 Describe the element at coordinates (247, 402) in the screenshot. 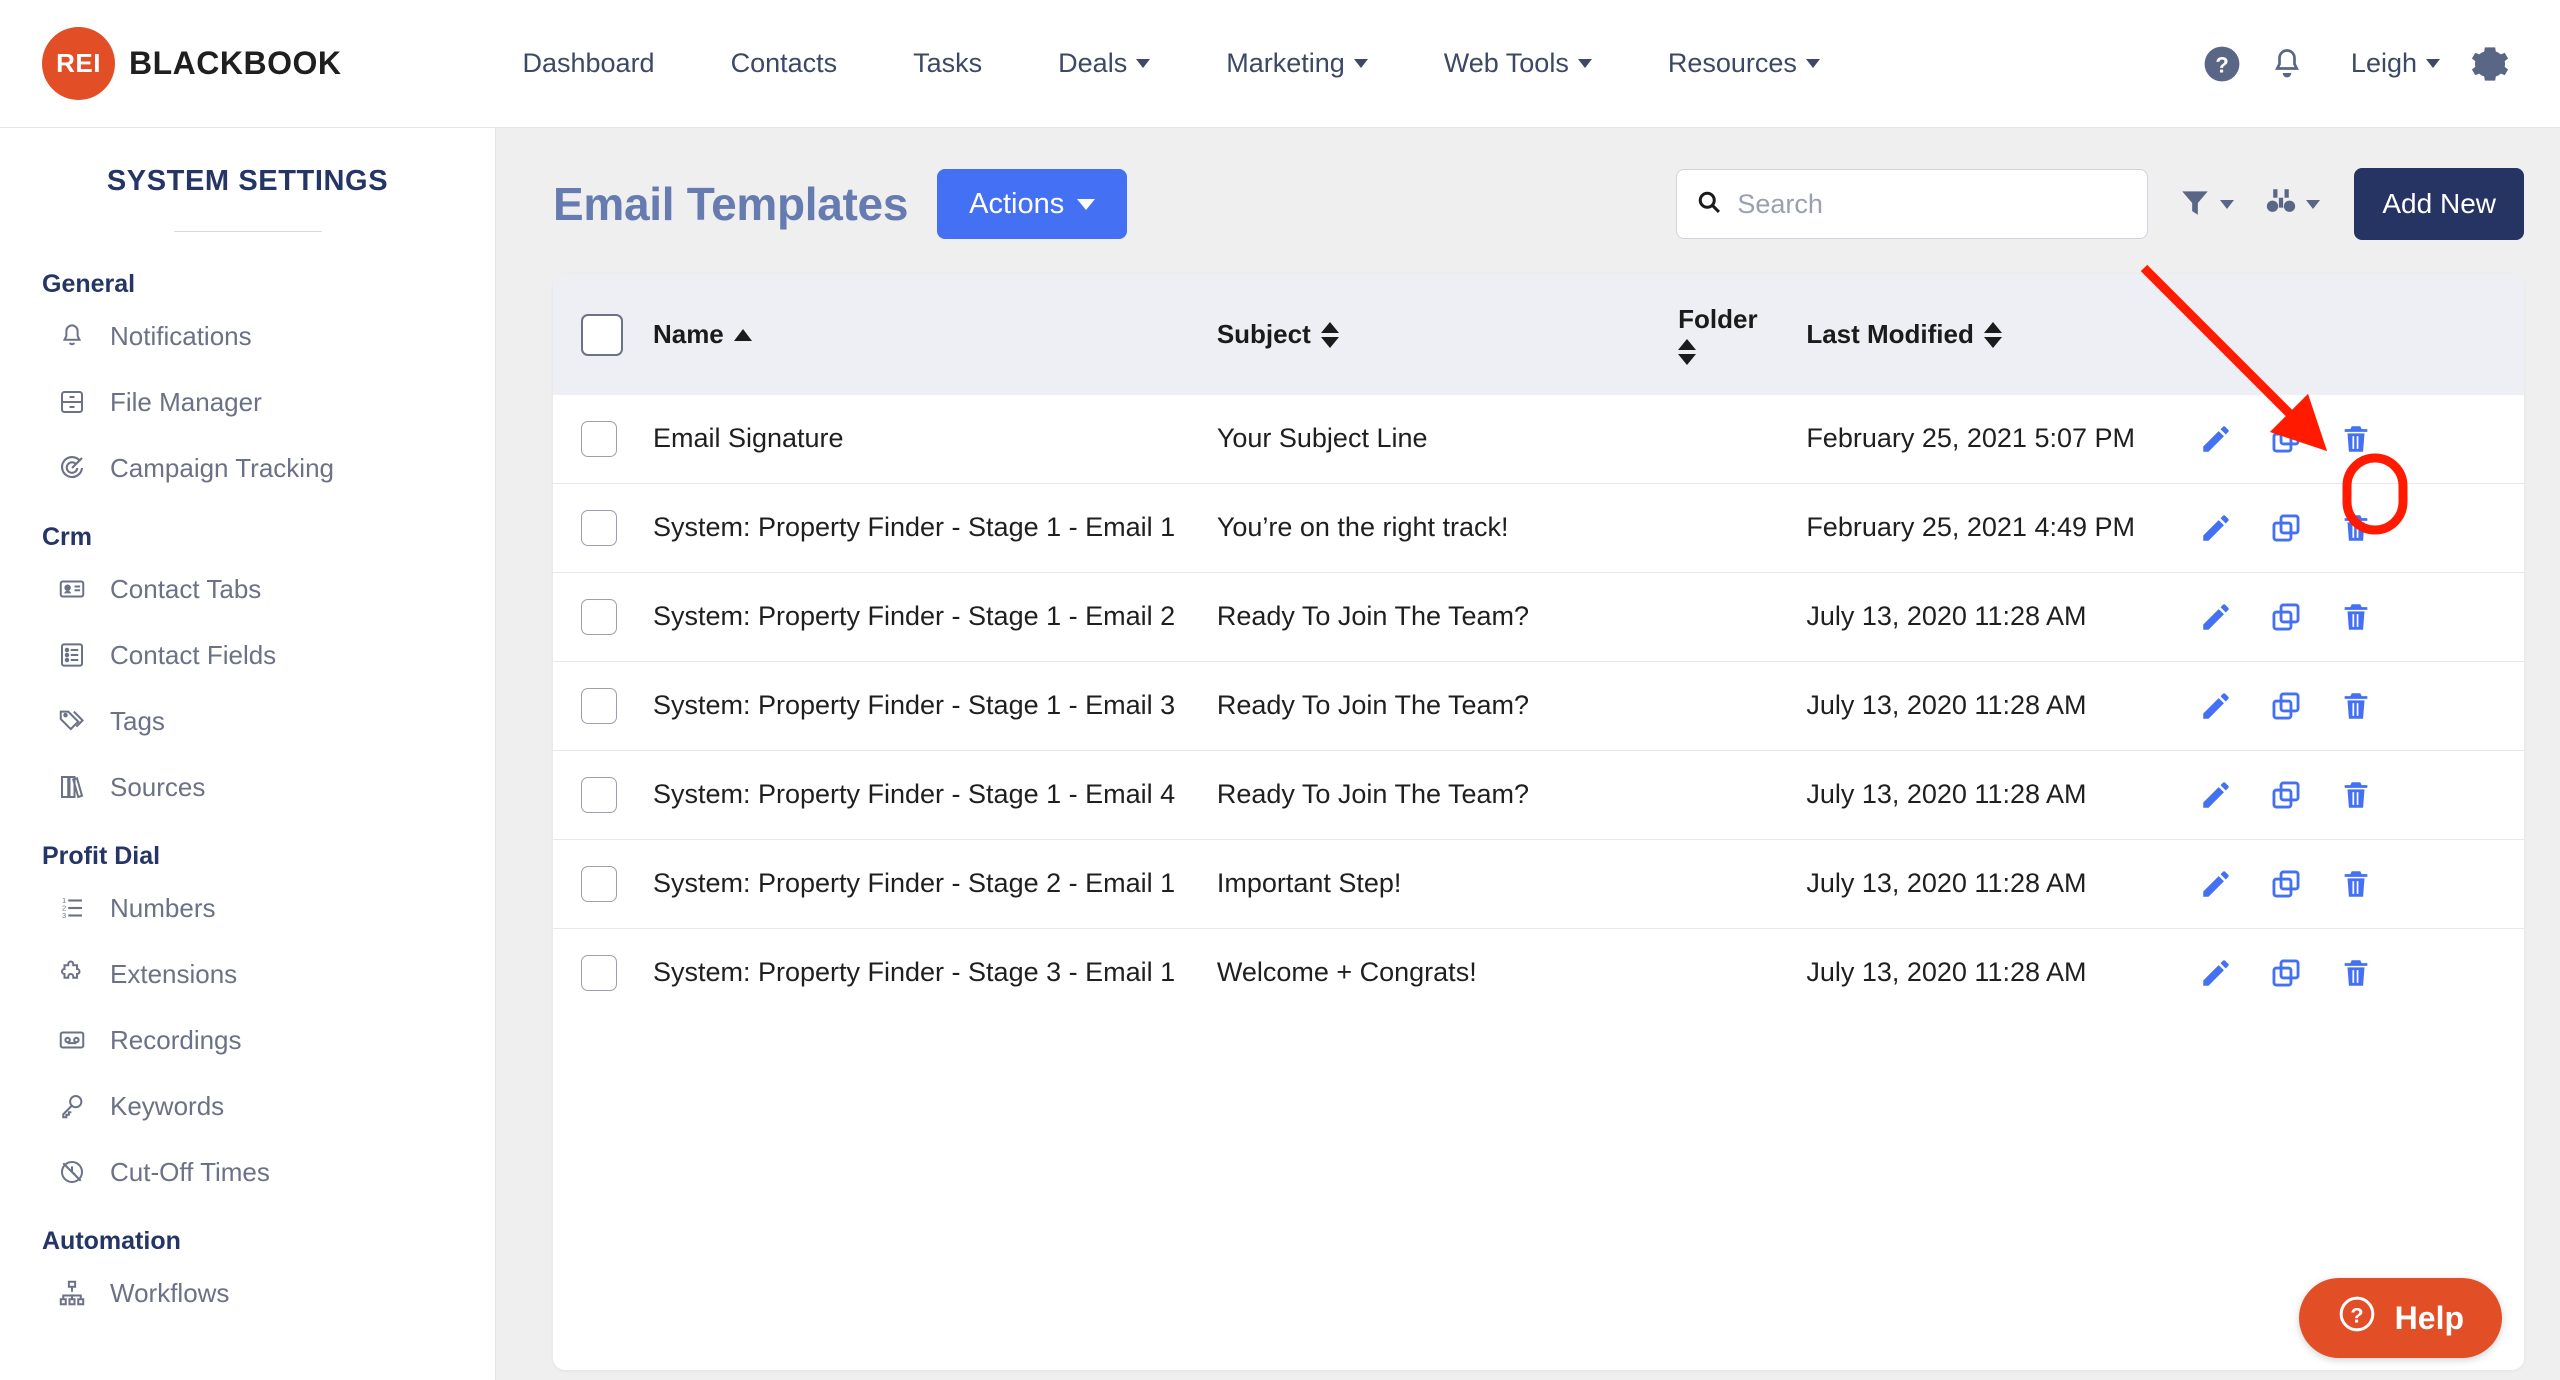

I see `sidebar-item-file-manager: File Manager` at that location.